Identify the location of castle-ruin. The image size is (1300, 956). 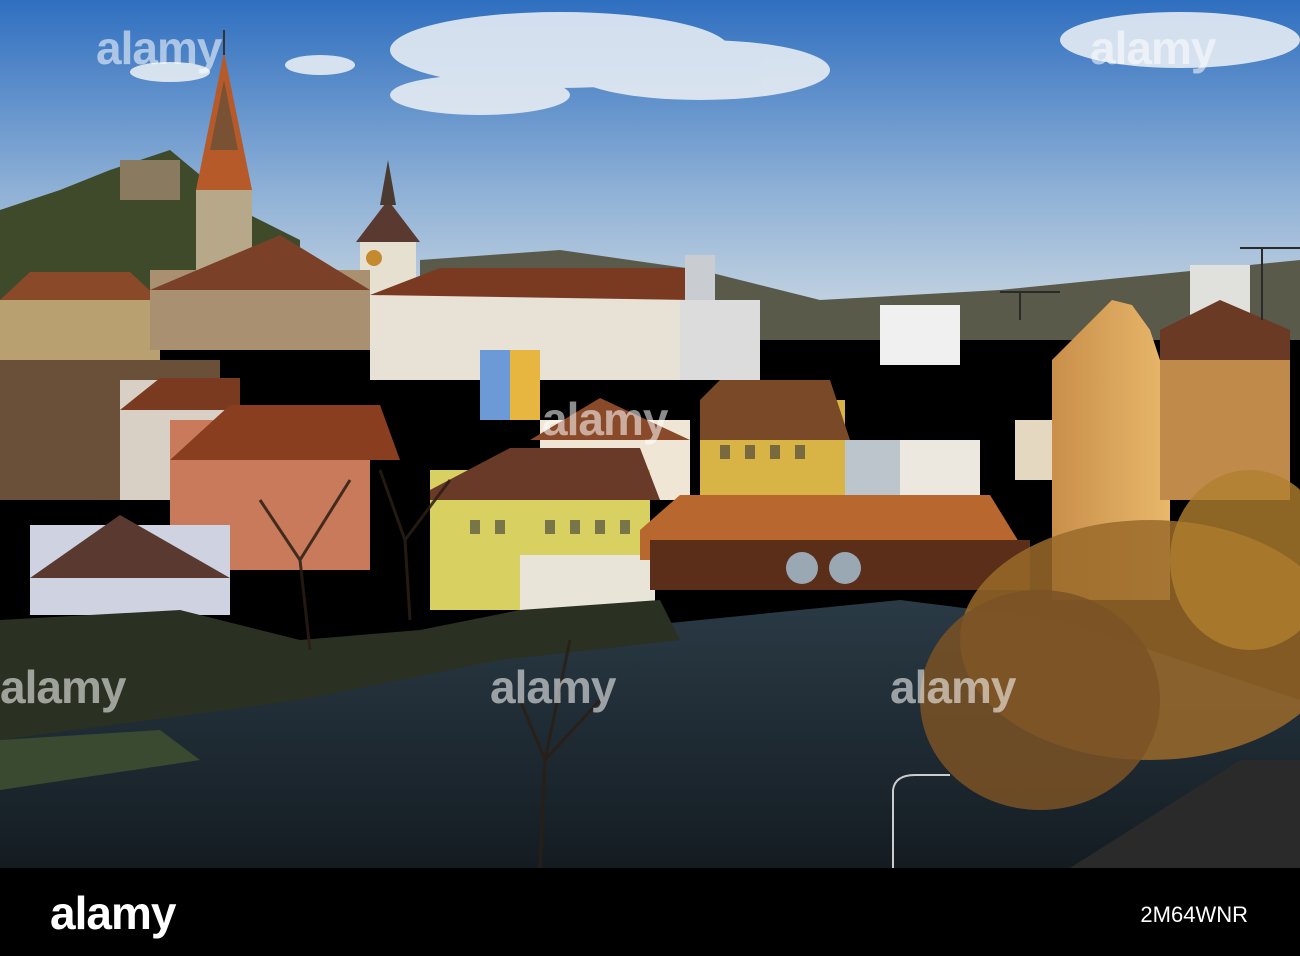
(150, 180).